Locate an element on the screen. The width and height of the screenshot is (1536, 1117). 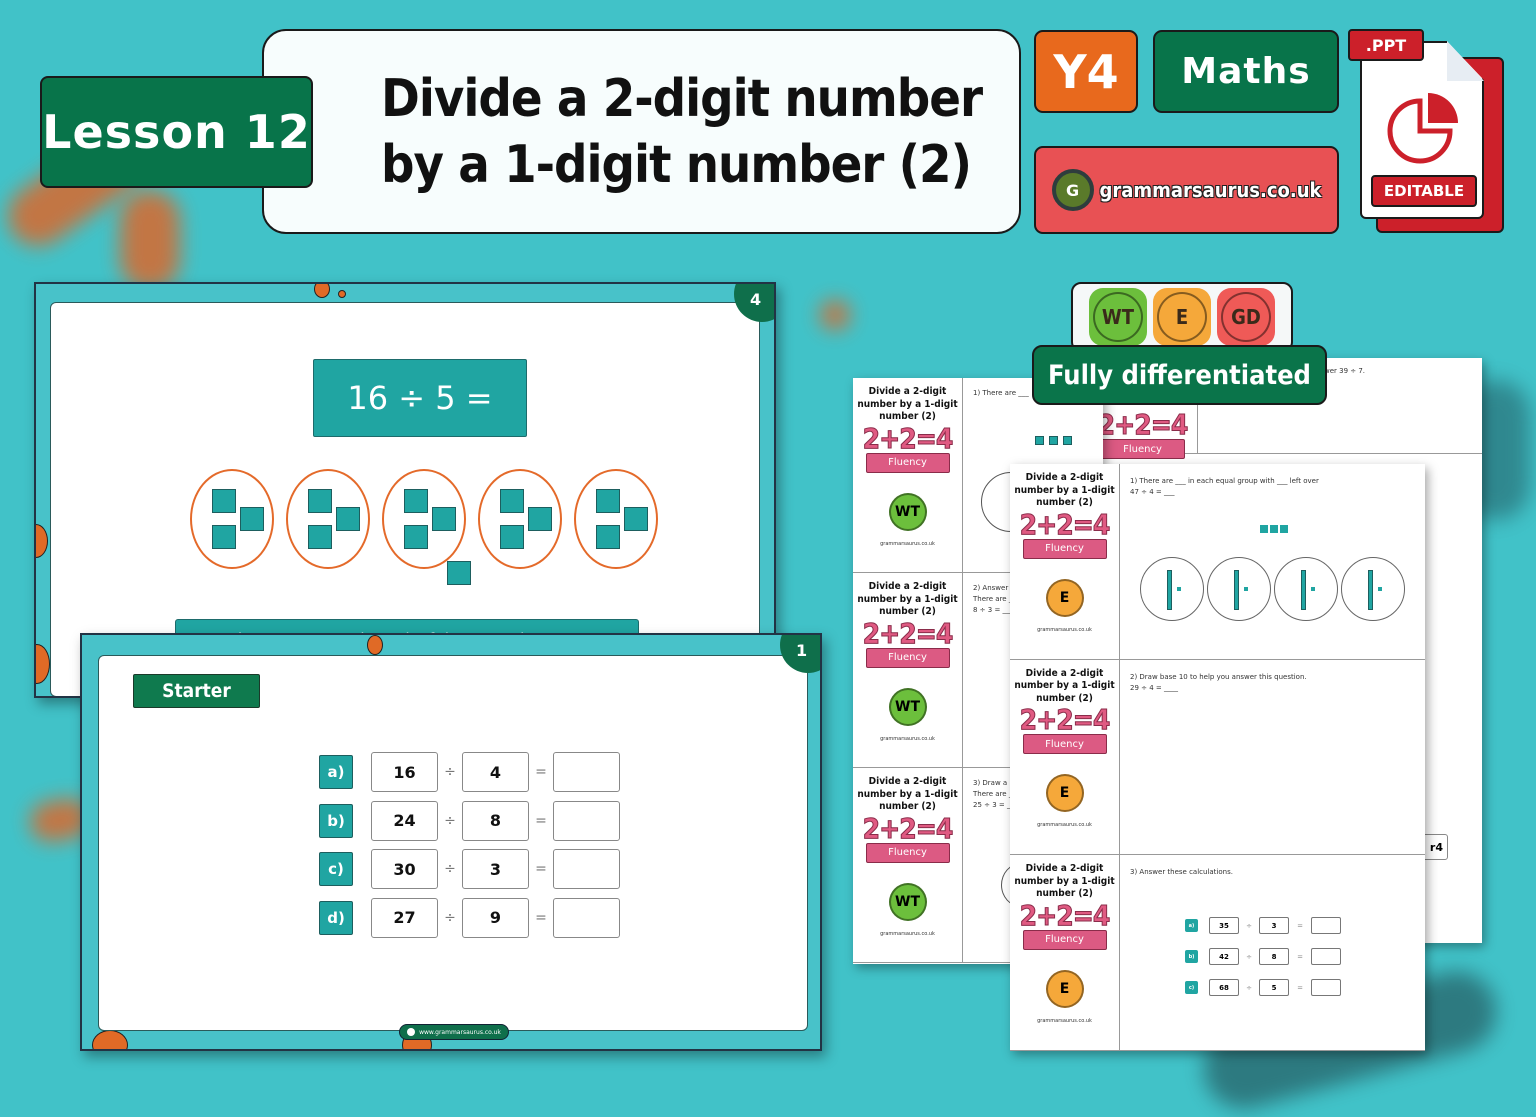
lesson-title-line-2: by a 1-digit number (2) is located at coordinates (676, 164).